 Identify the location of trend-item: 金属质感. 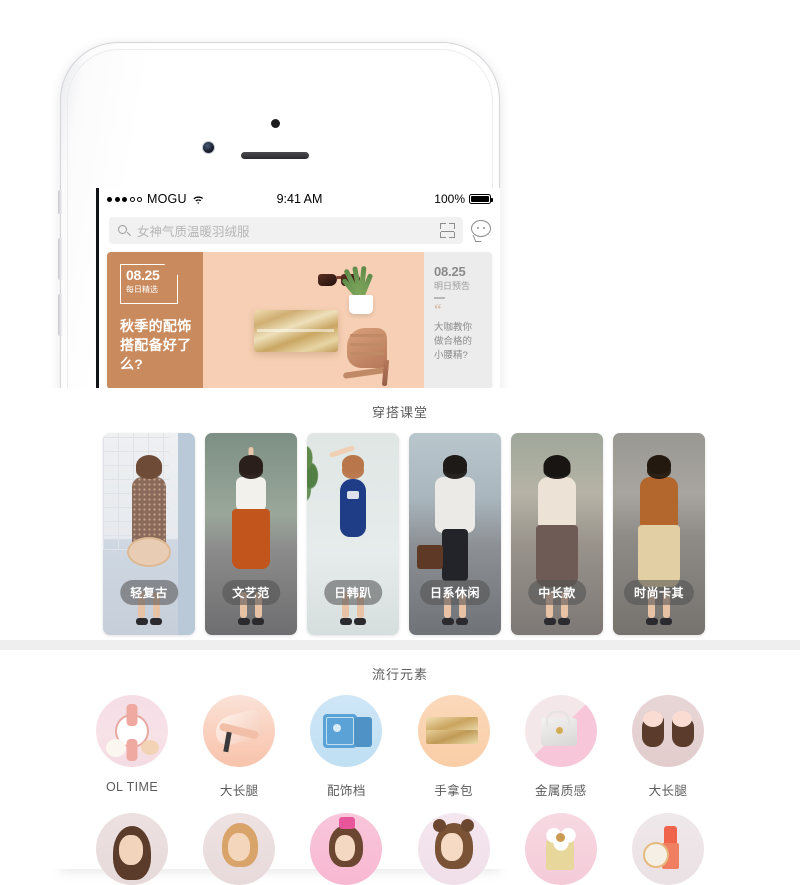
(561, 747).